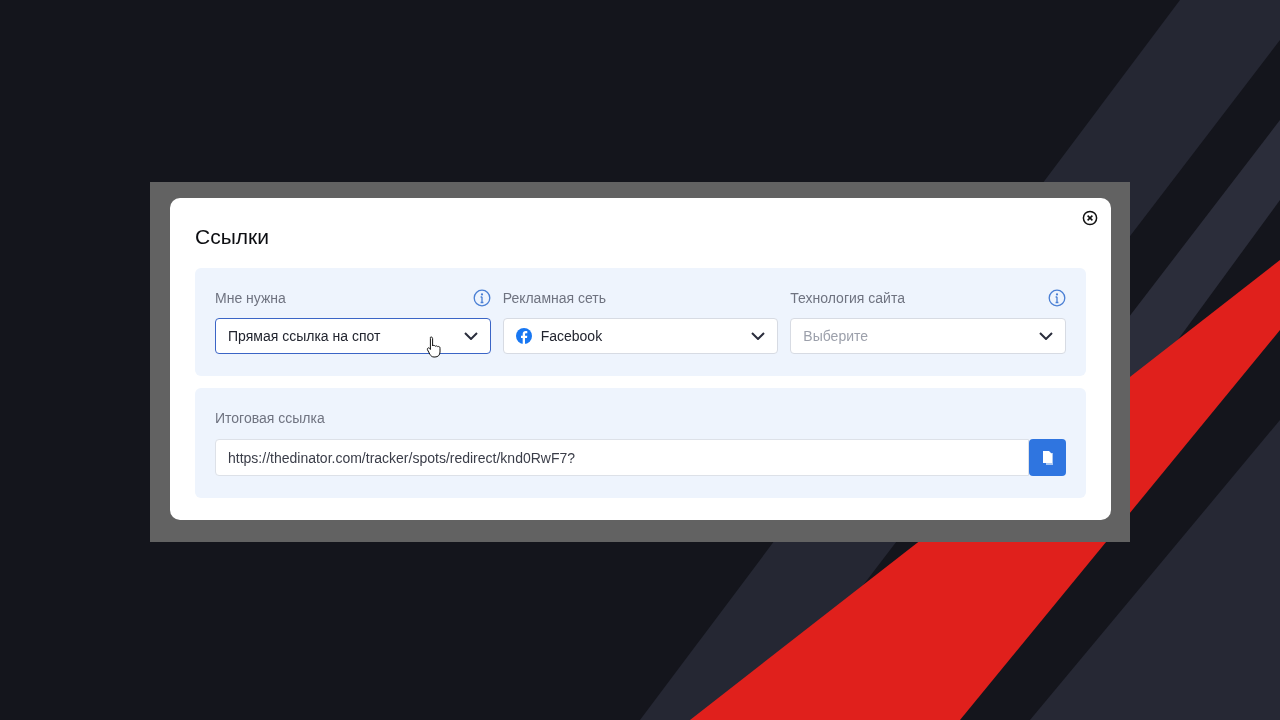 This screenshot has height=720, width=1280. What do you see at coordinates (1090, 218) in the screenshot?
I see `close-icon` at bounding box center [1090, 218].